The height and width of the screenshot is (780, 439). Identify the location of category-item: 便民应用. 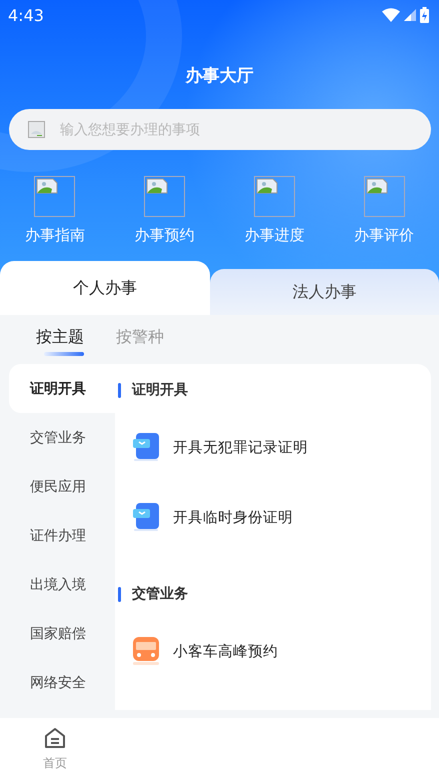
(62, 486).